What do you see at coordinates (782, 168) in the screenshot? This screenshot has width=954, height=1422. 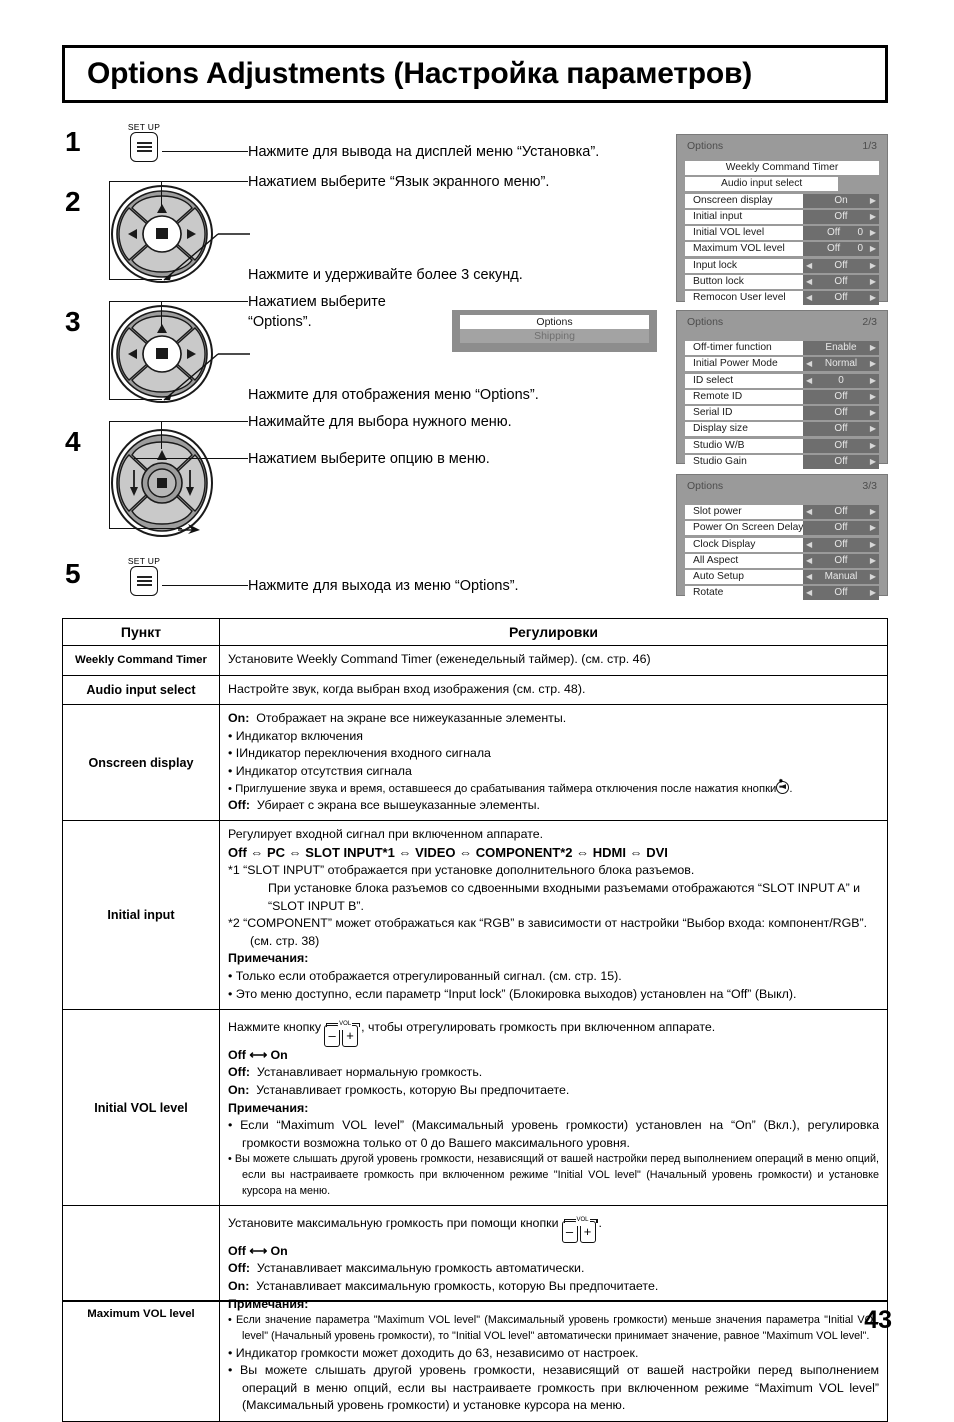 I see `osd-row: Weekly Command Timer` at bounding box center [782, 168].